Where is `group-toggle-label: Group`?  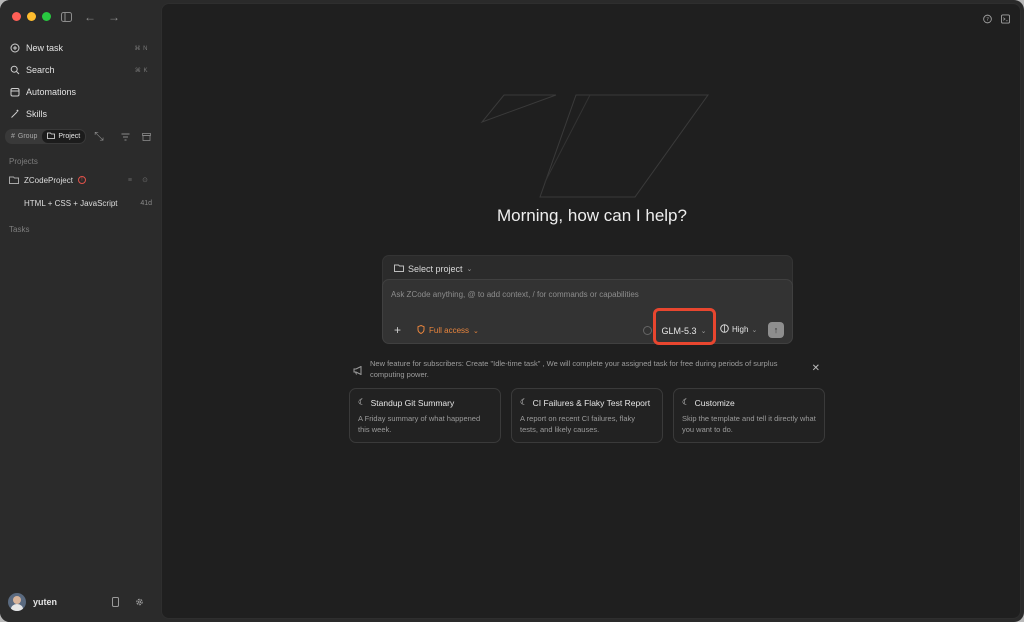
group-toggle-label: Group is located at coordinates (27, 136).